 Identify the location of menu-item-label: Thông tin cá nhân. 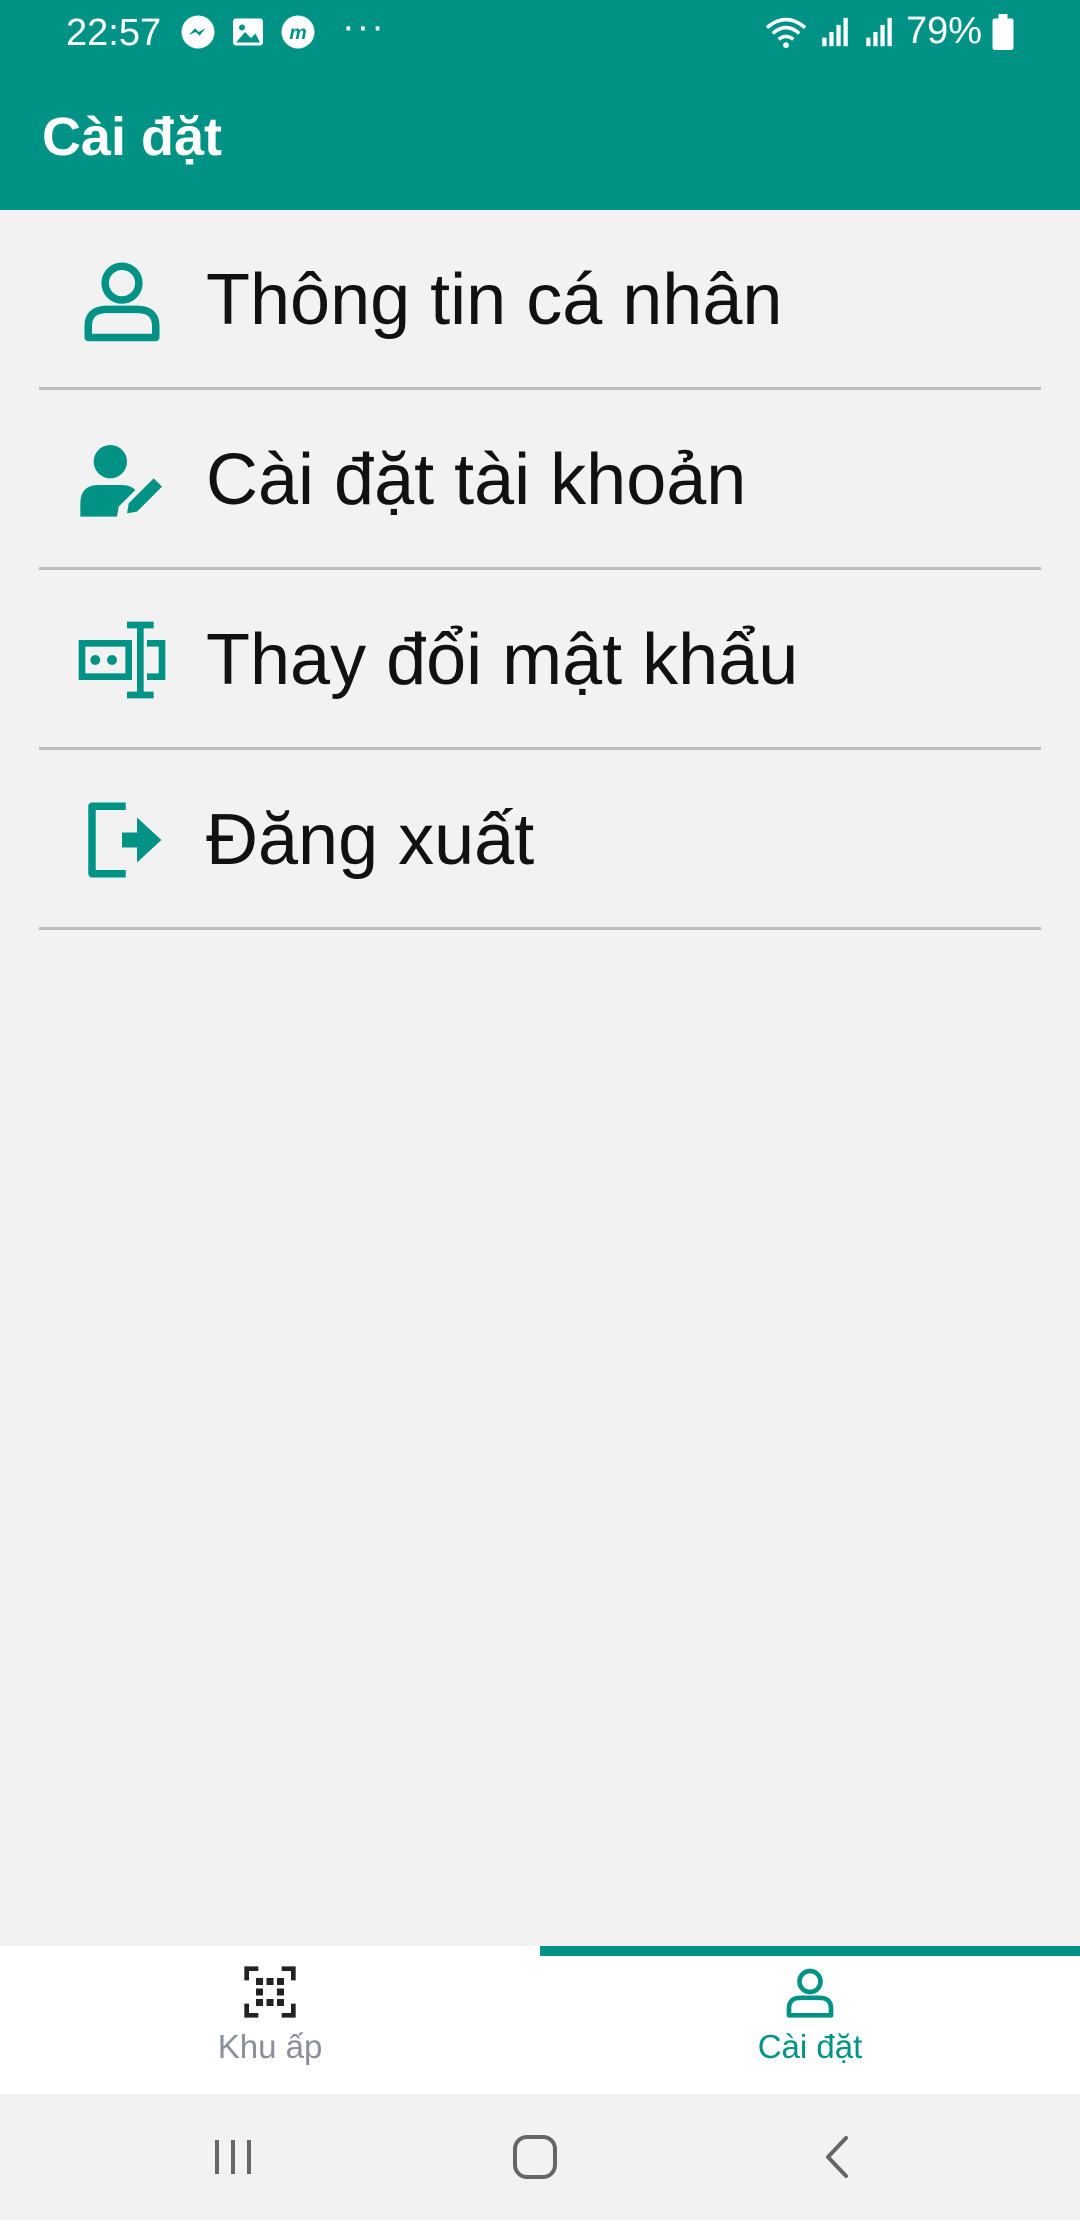
(494, 300).